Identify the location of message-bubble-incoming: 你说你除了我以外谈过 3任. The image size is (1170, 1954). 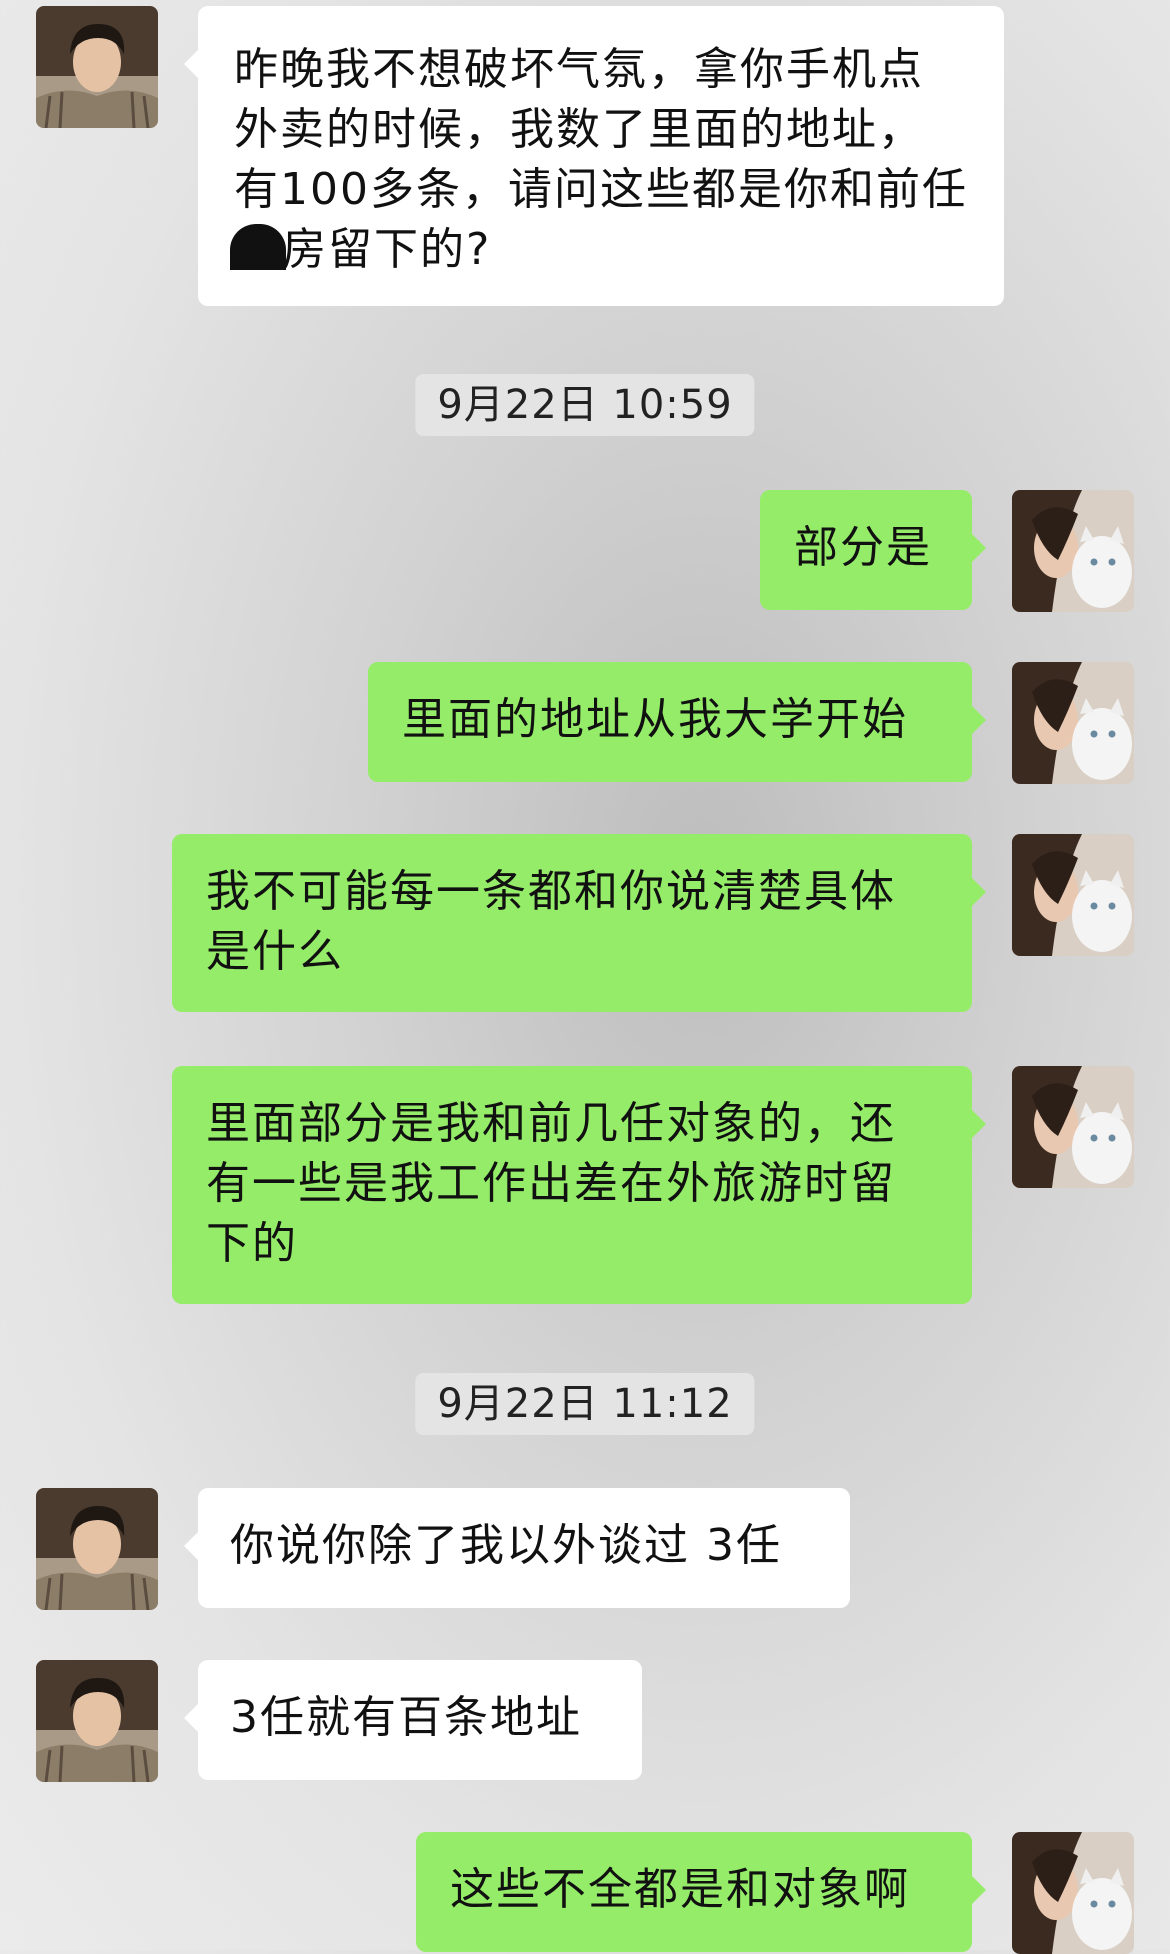
(517, 1548).